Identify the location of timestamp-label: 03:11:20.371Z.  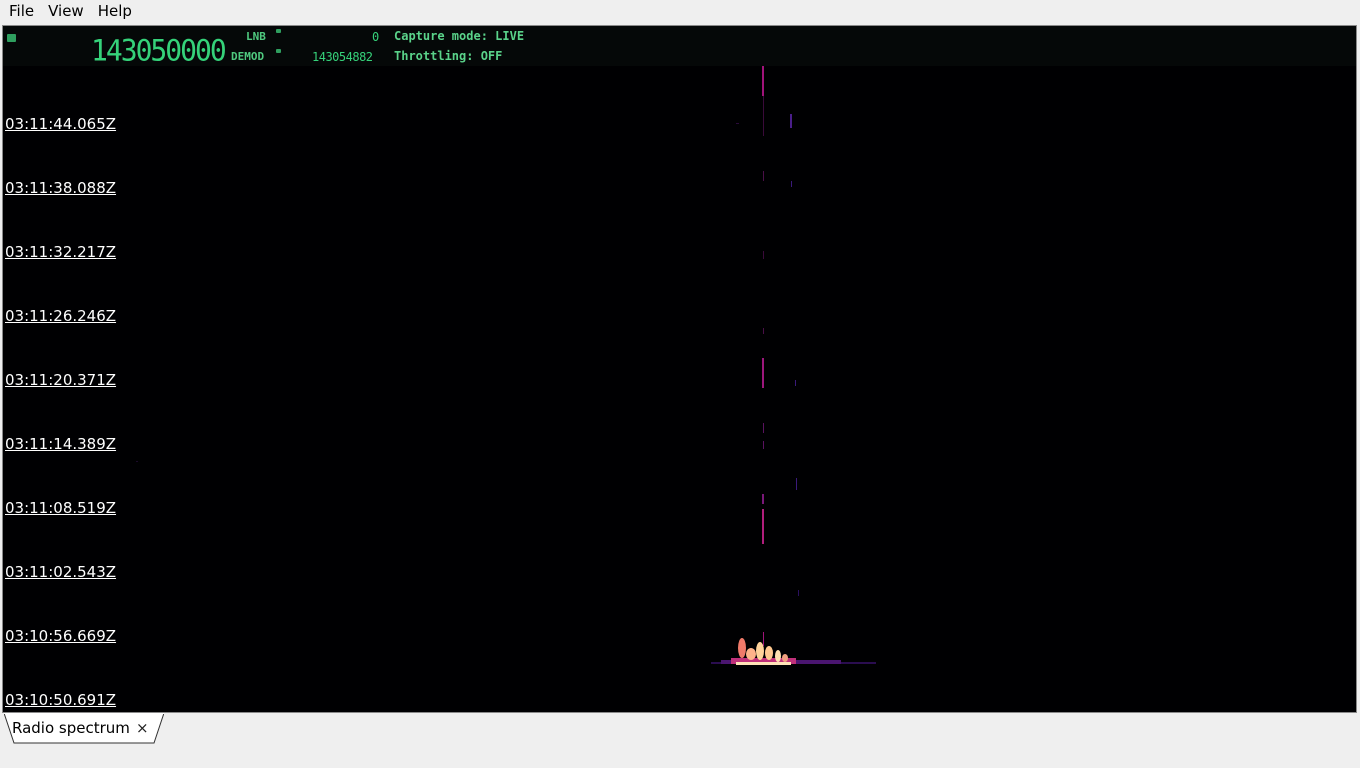
(61, 380).